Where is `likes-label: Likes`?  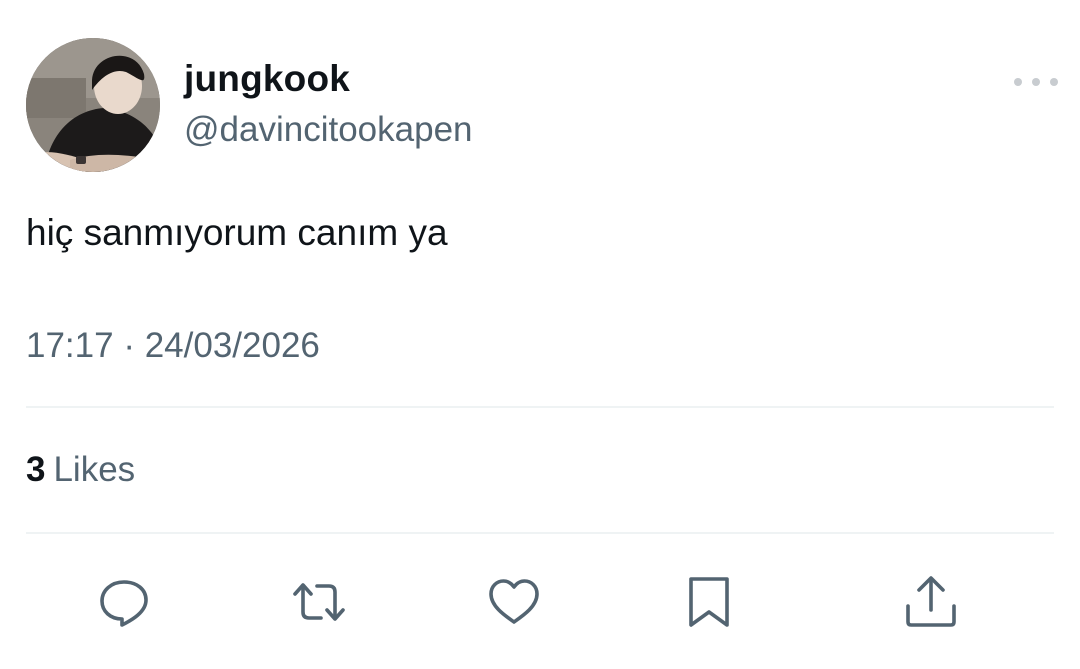 likes-label: Likes is located at coordinates (94, 469).